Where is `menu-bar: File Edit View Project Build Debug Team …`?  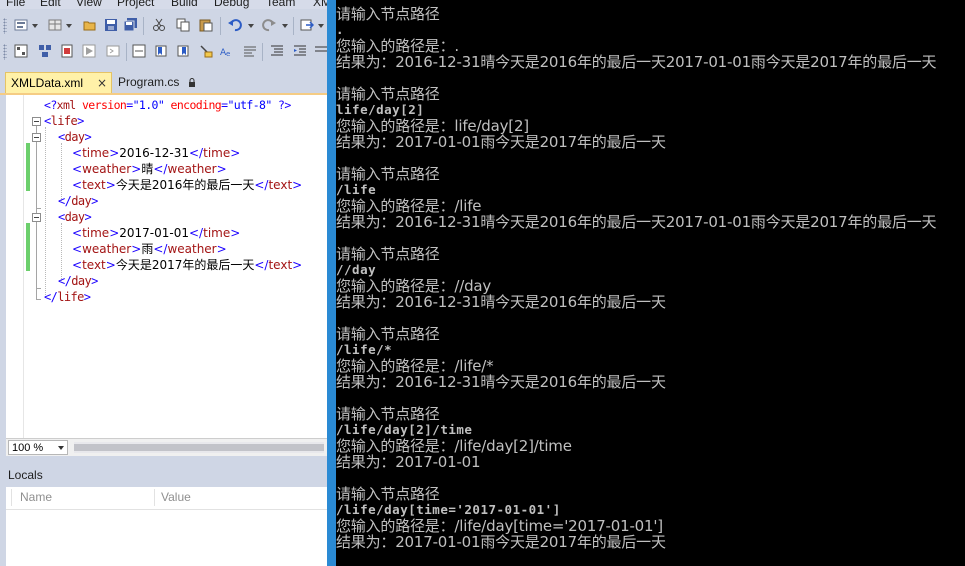 menu-bar: File Edit View Project Build Debug Team … is located at coordinates (163, 4).